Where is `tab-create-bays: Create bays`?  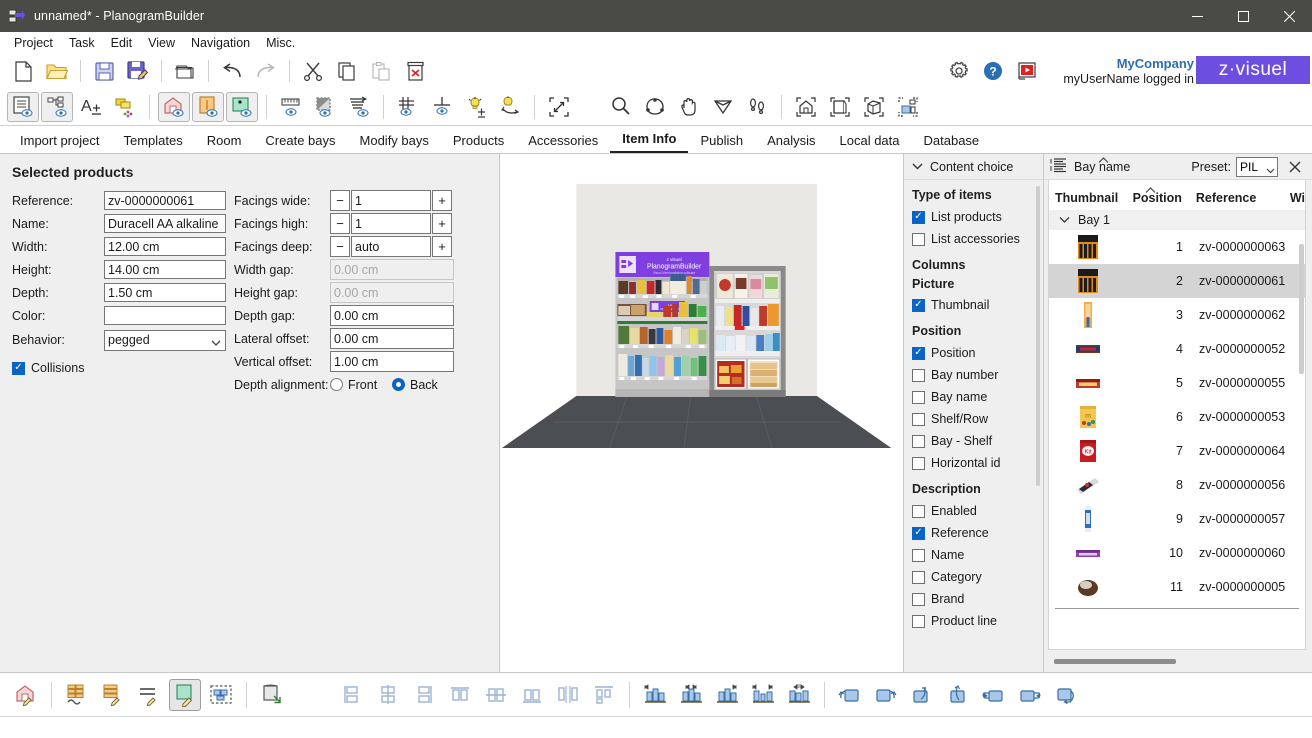 tab-create-bays: Create bays is located at coordinates (300, 141).